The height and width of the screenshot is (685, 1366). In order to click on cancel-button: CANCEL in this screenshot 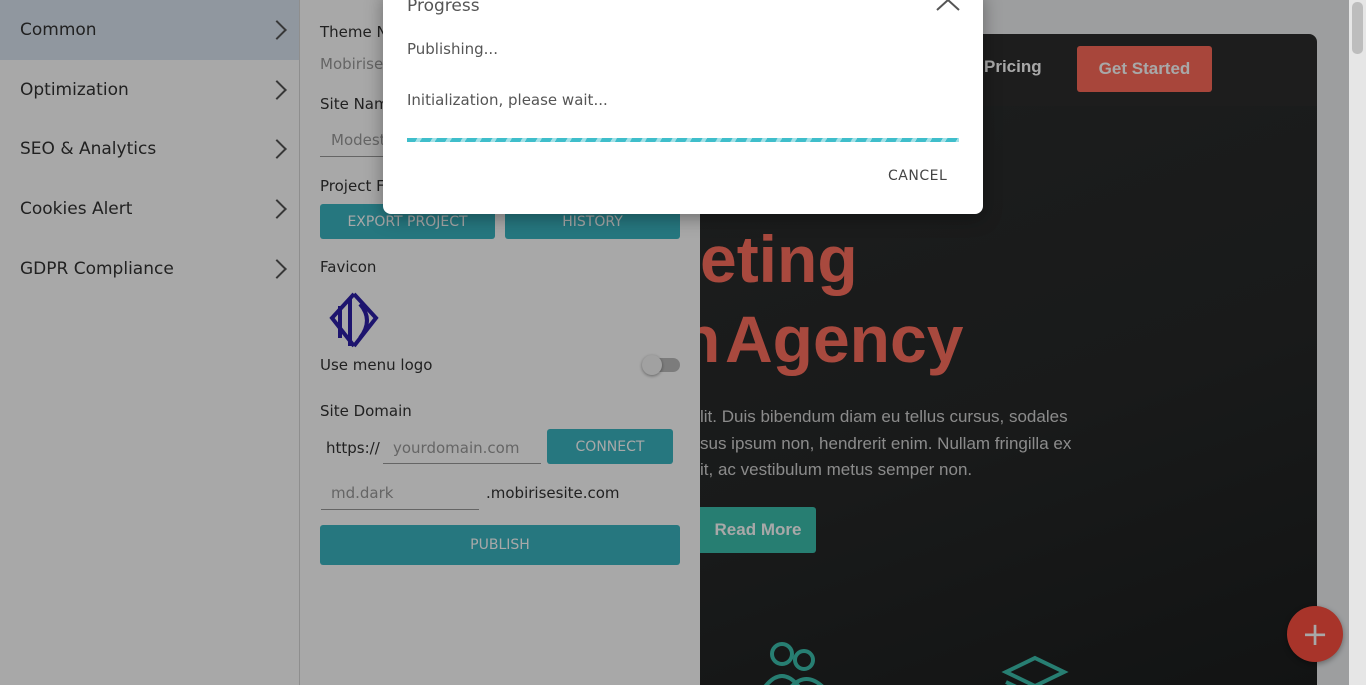, I will do `click(917, 176)`.